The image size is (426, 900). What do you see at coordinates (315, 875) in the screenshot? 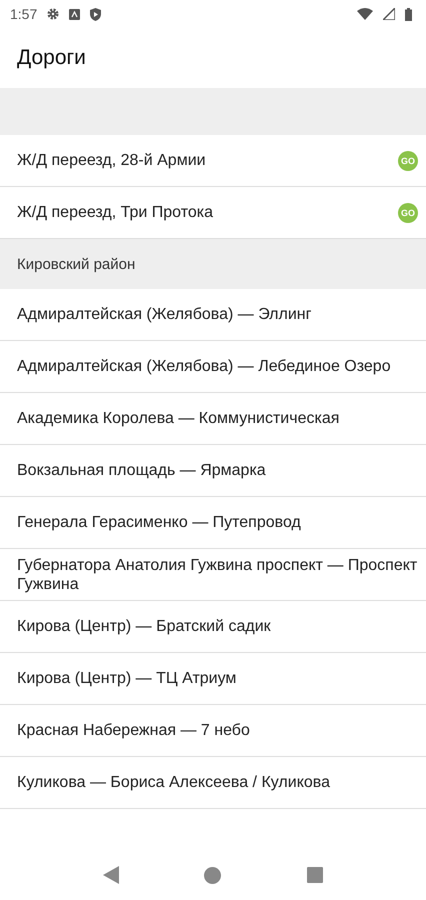
I see `recents-icon` at bounding box center [315, 875].